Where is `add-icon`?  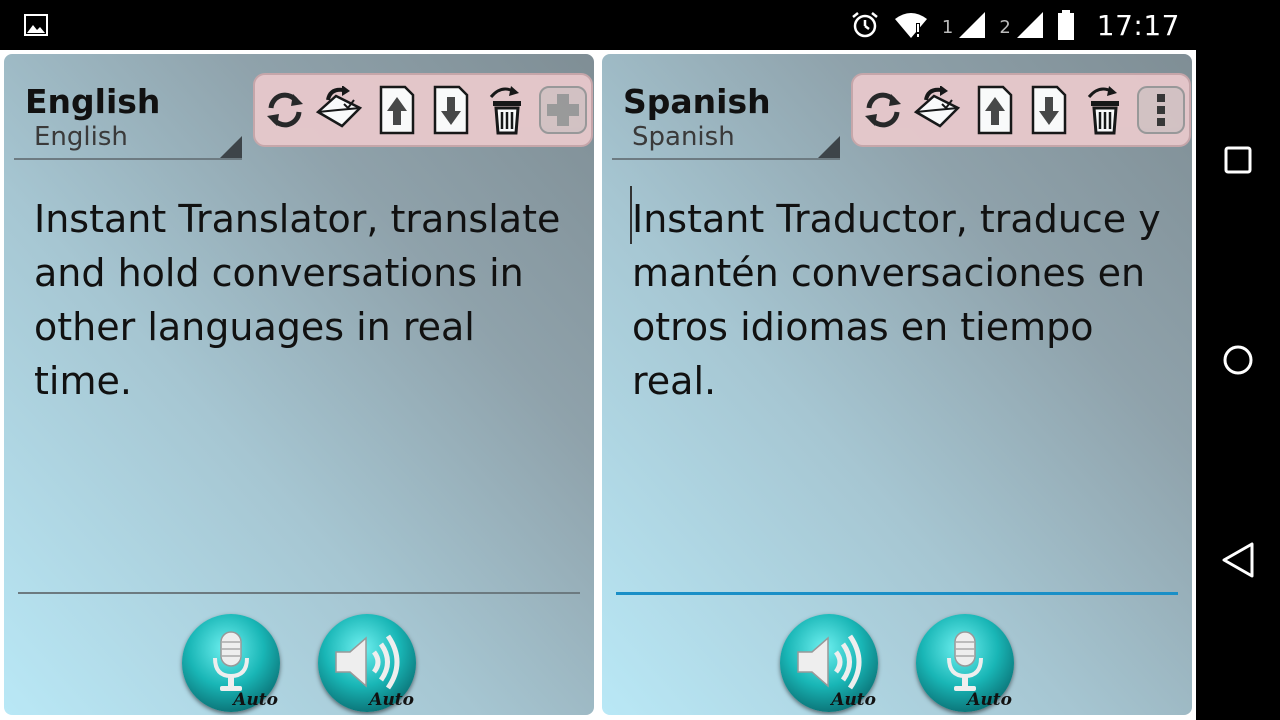 add-icon is located at coordinates (563, 110).